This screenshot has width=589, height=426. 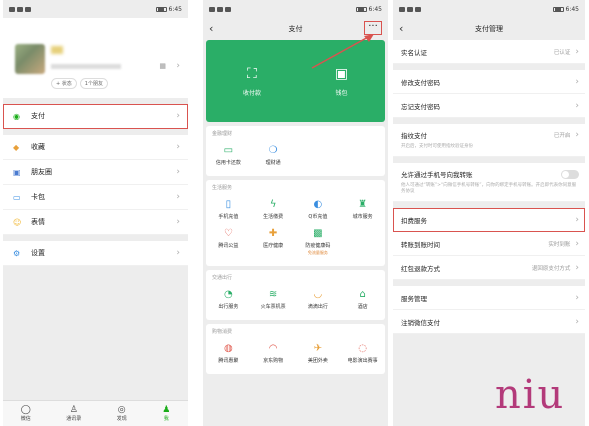 I want to click on service-utilities: ϟ 生活缴费, so click(x=273, y=209).